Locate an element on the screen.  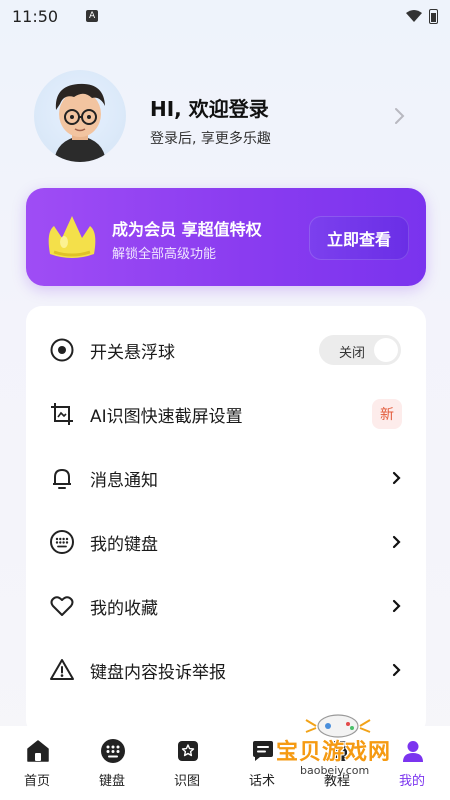
heart-icon is located at coordinates (62, 606).